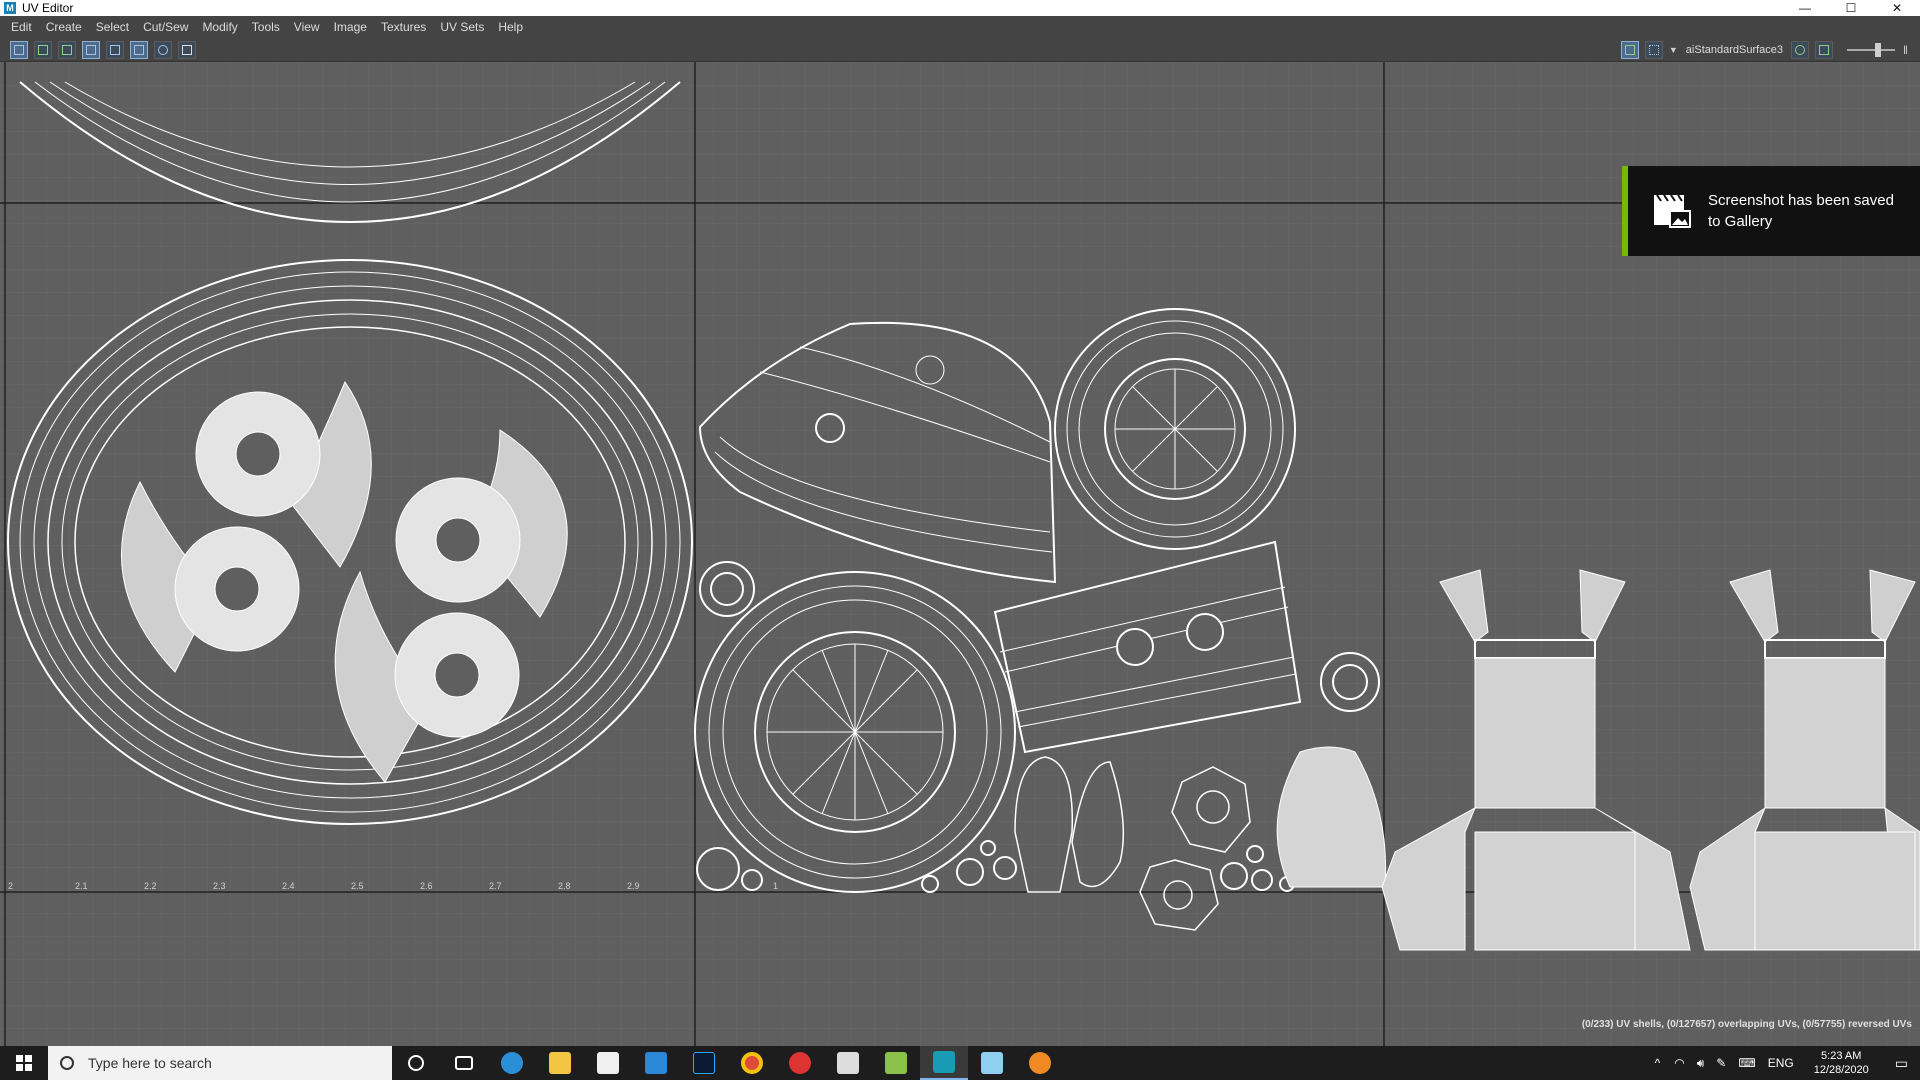 The height and width of the screenshot is (1080, 1920). What do you see at coordinates (288, 886) in the screenshot?
I see `tick-label: 2.4` at bounding box center [288, 886].